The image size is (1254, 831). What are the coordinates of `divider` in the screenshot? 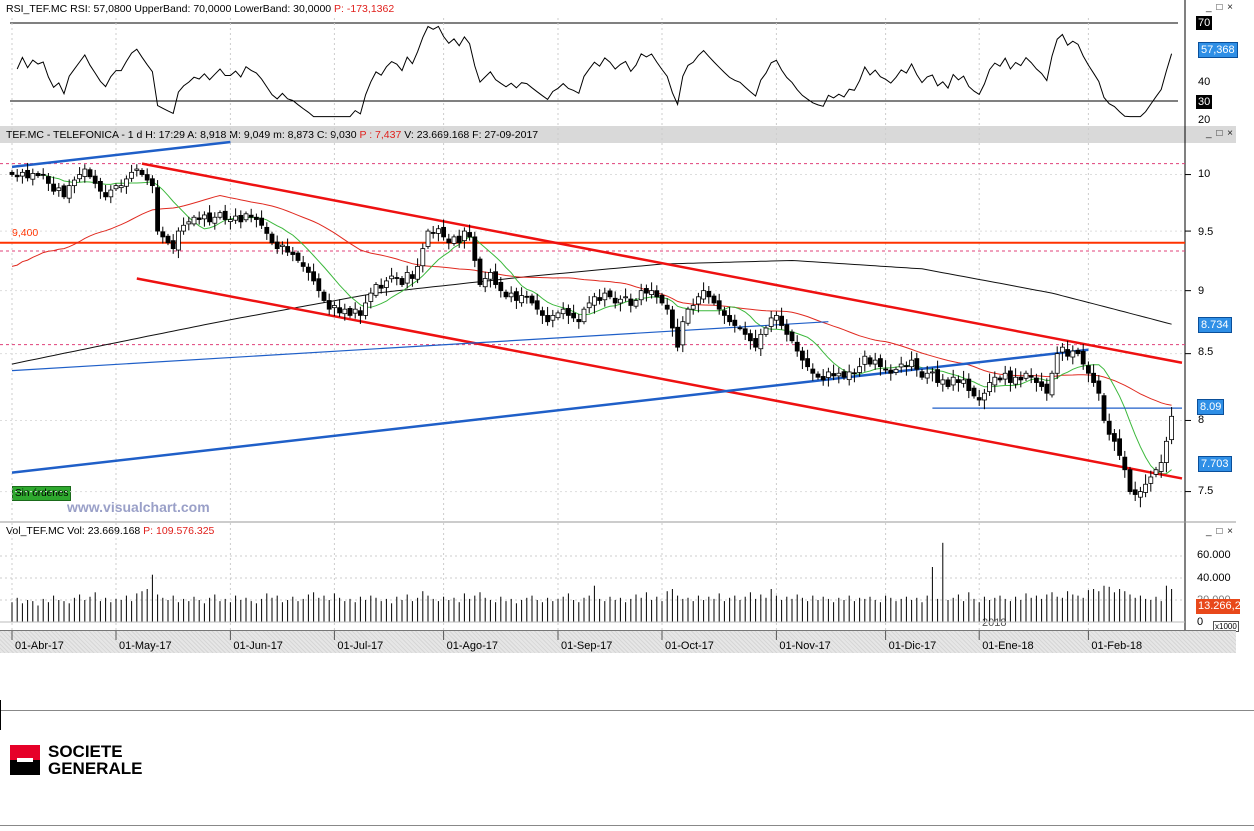 It's located at (627, 710).